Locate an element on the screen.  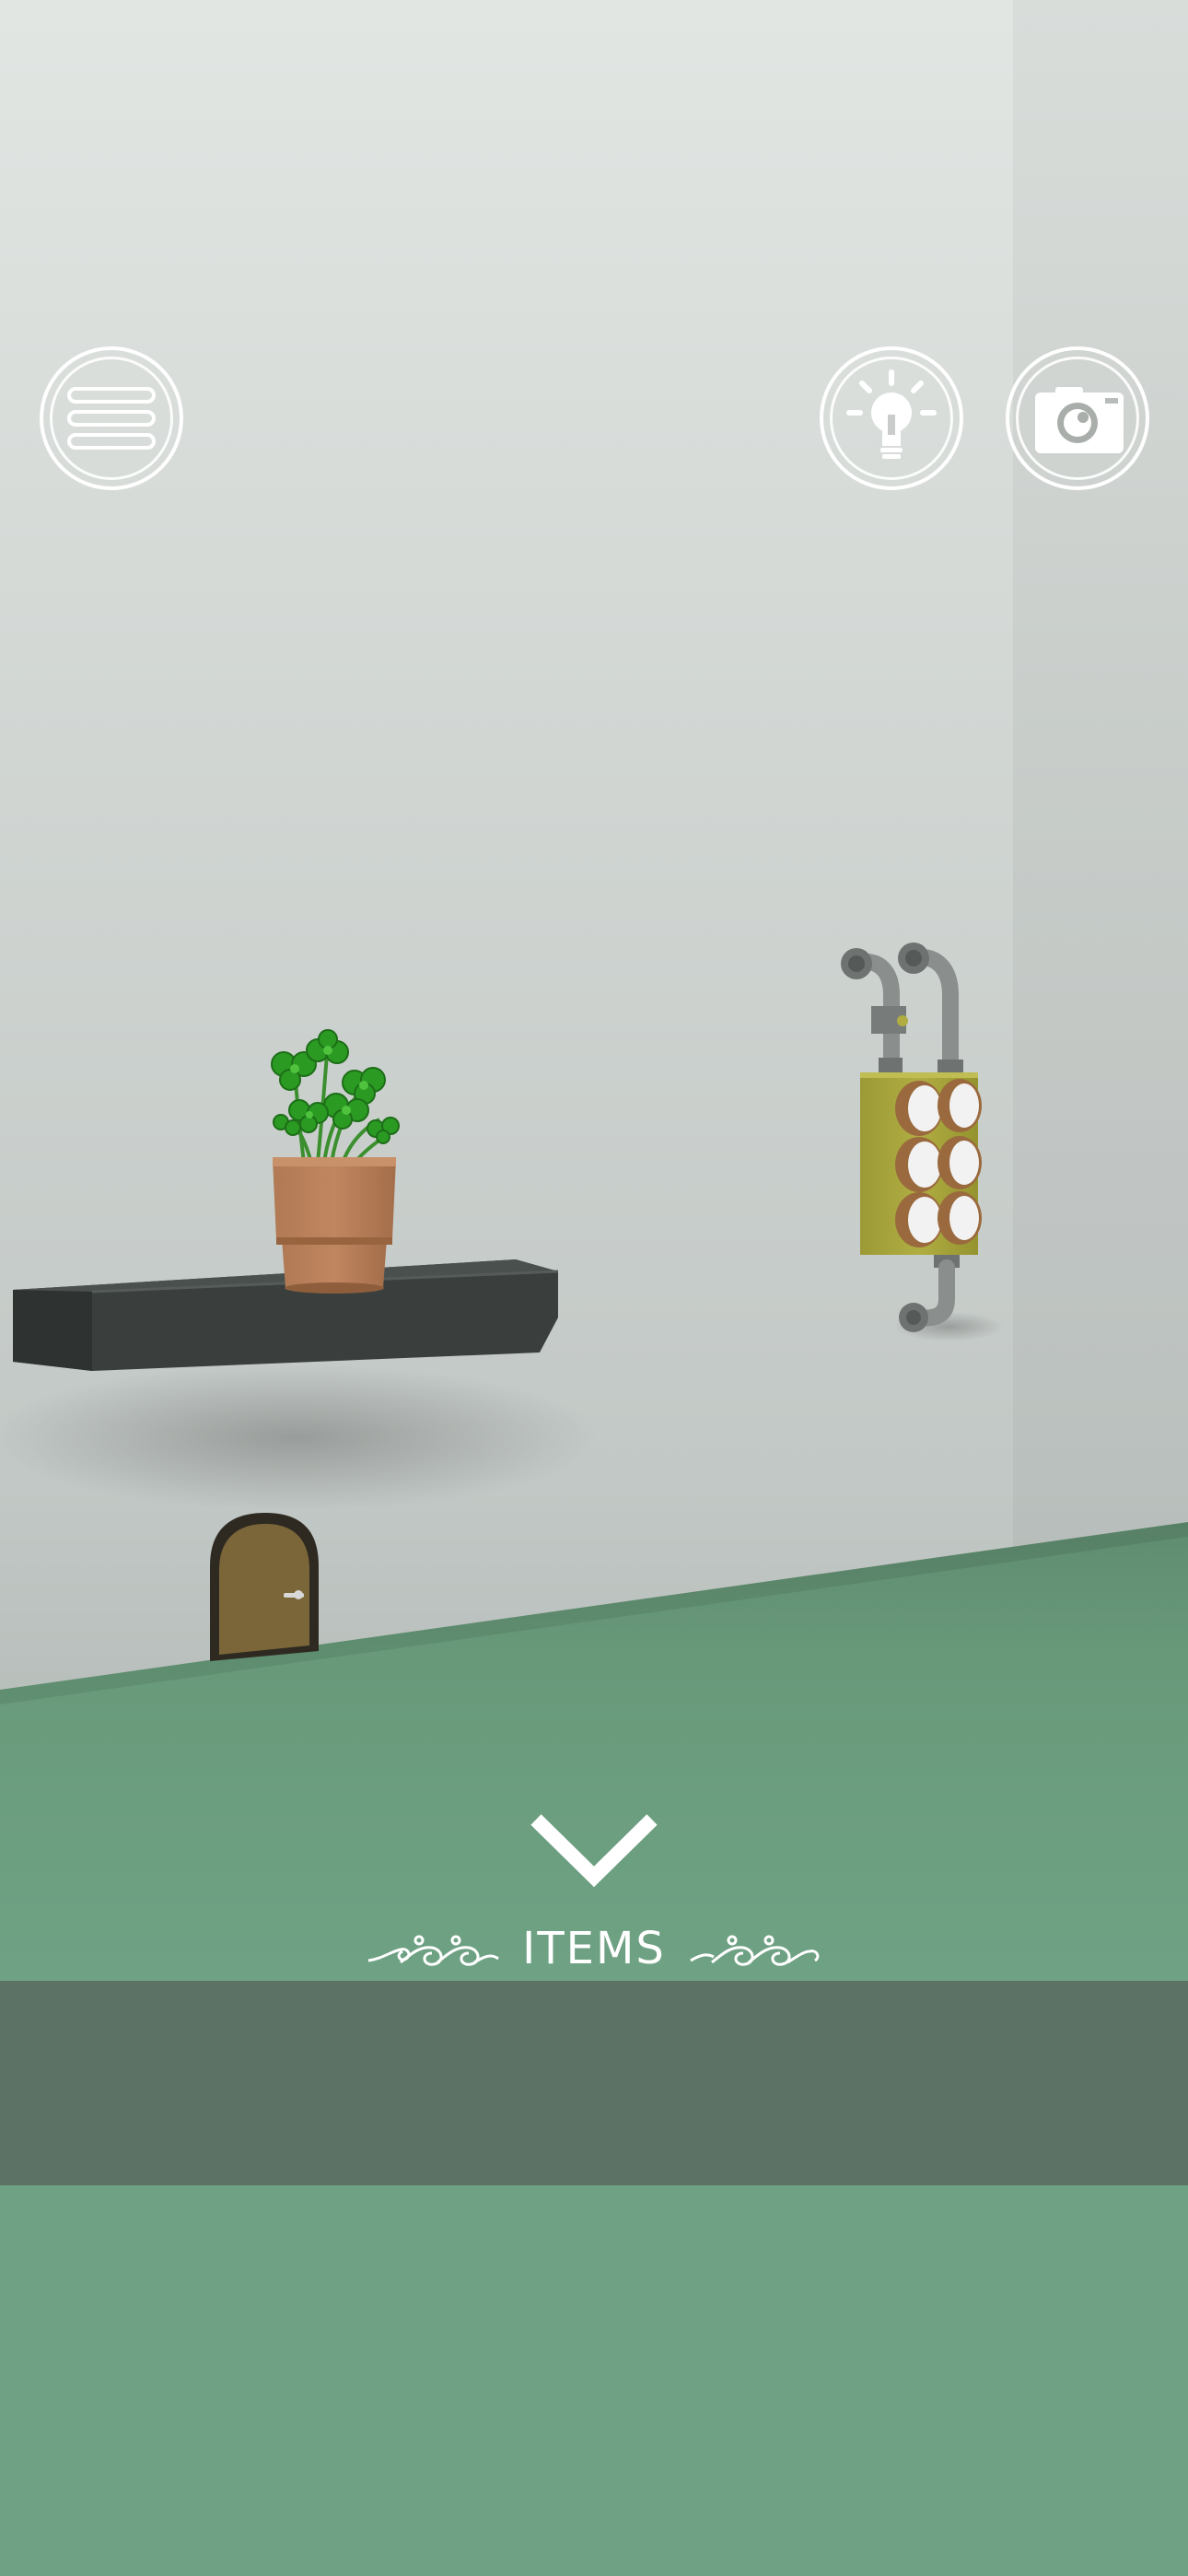
items-inventory-bar is located at coordinates (594, 2083).